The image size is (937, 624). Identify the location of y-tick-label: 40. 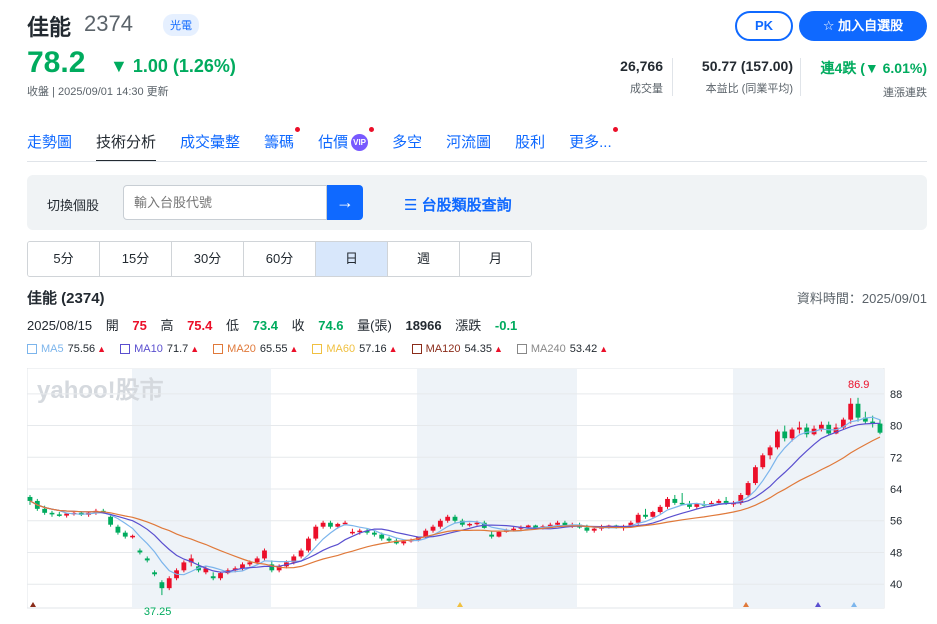
(896, 585).